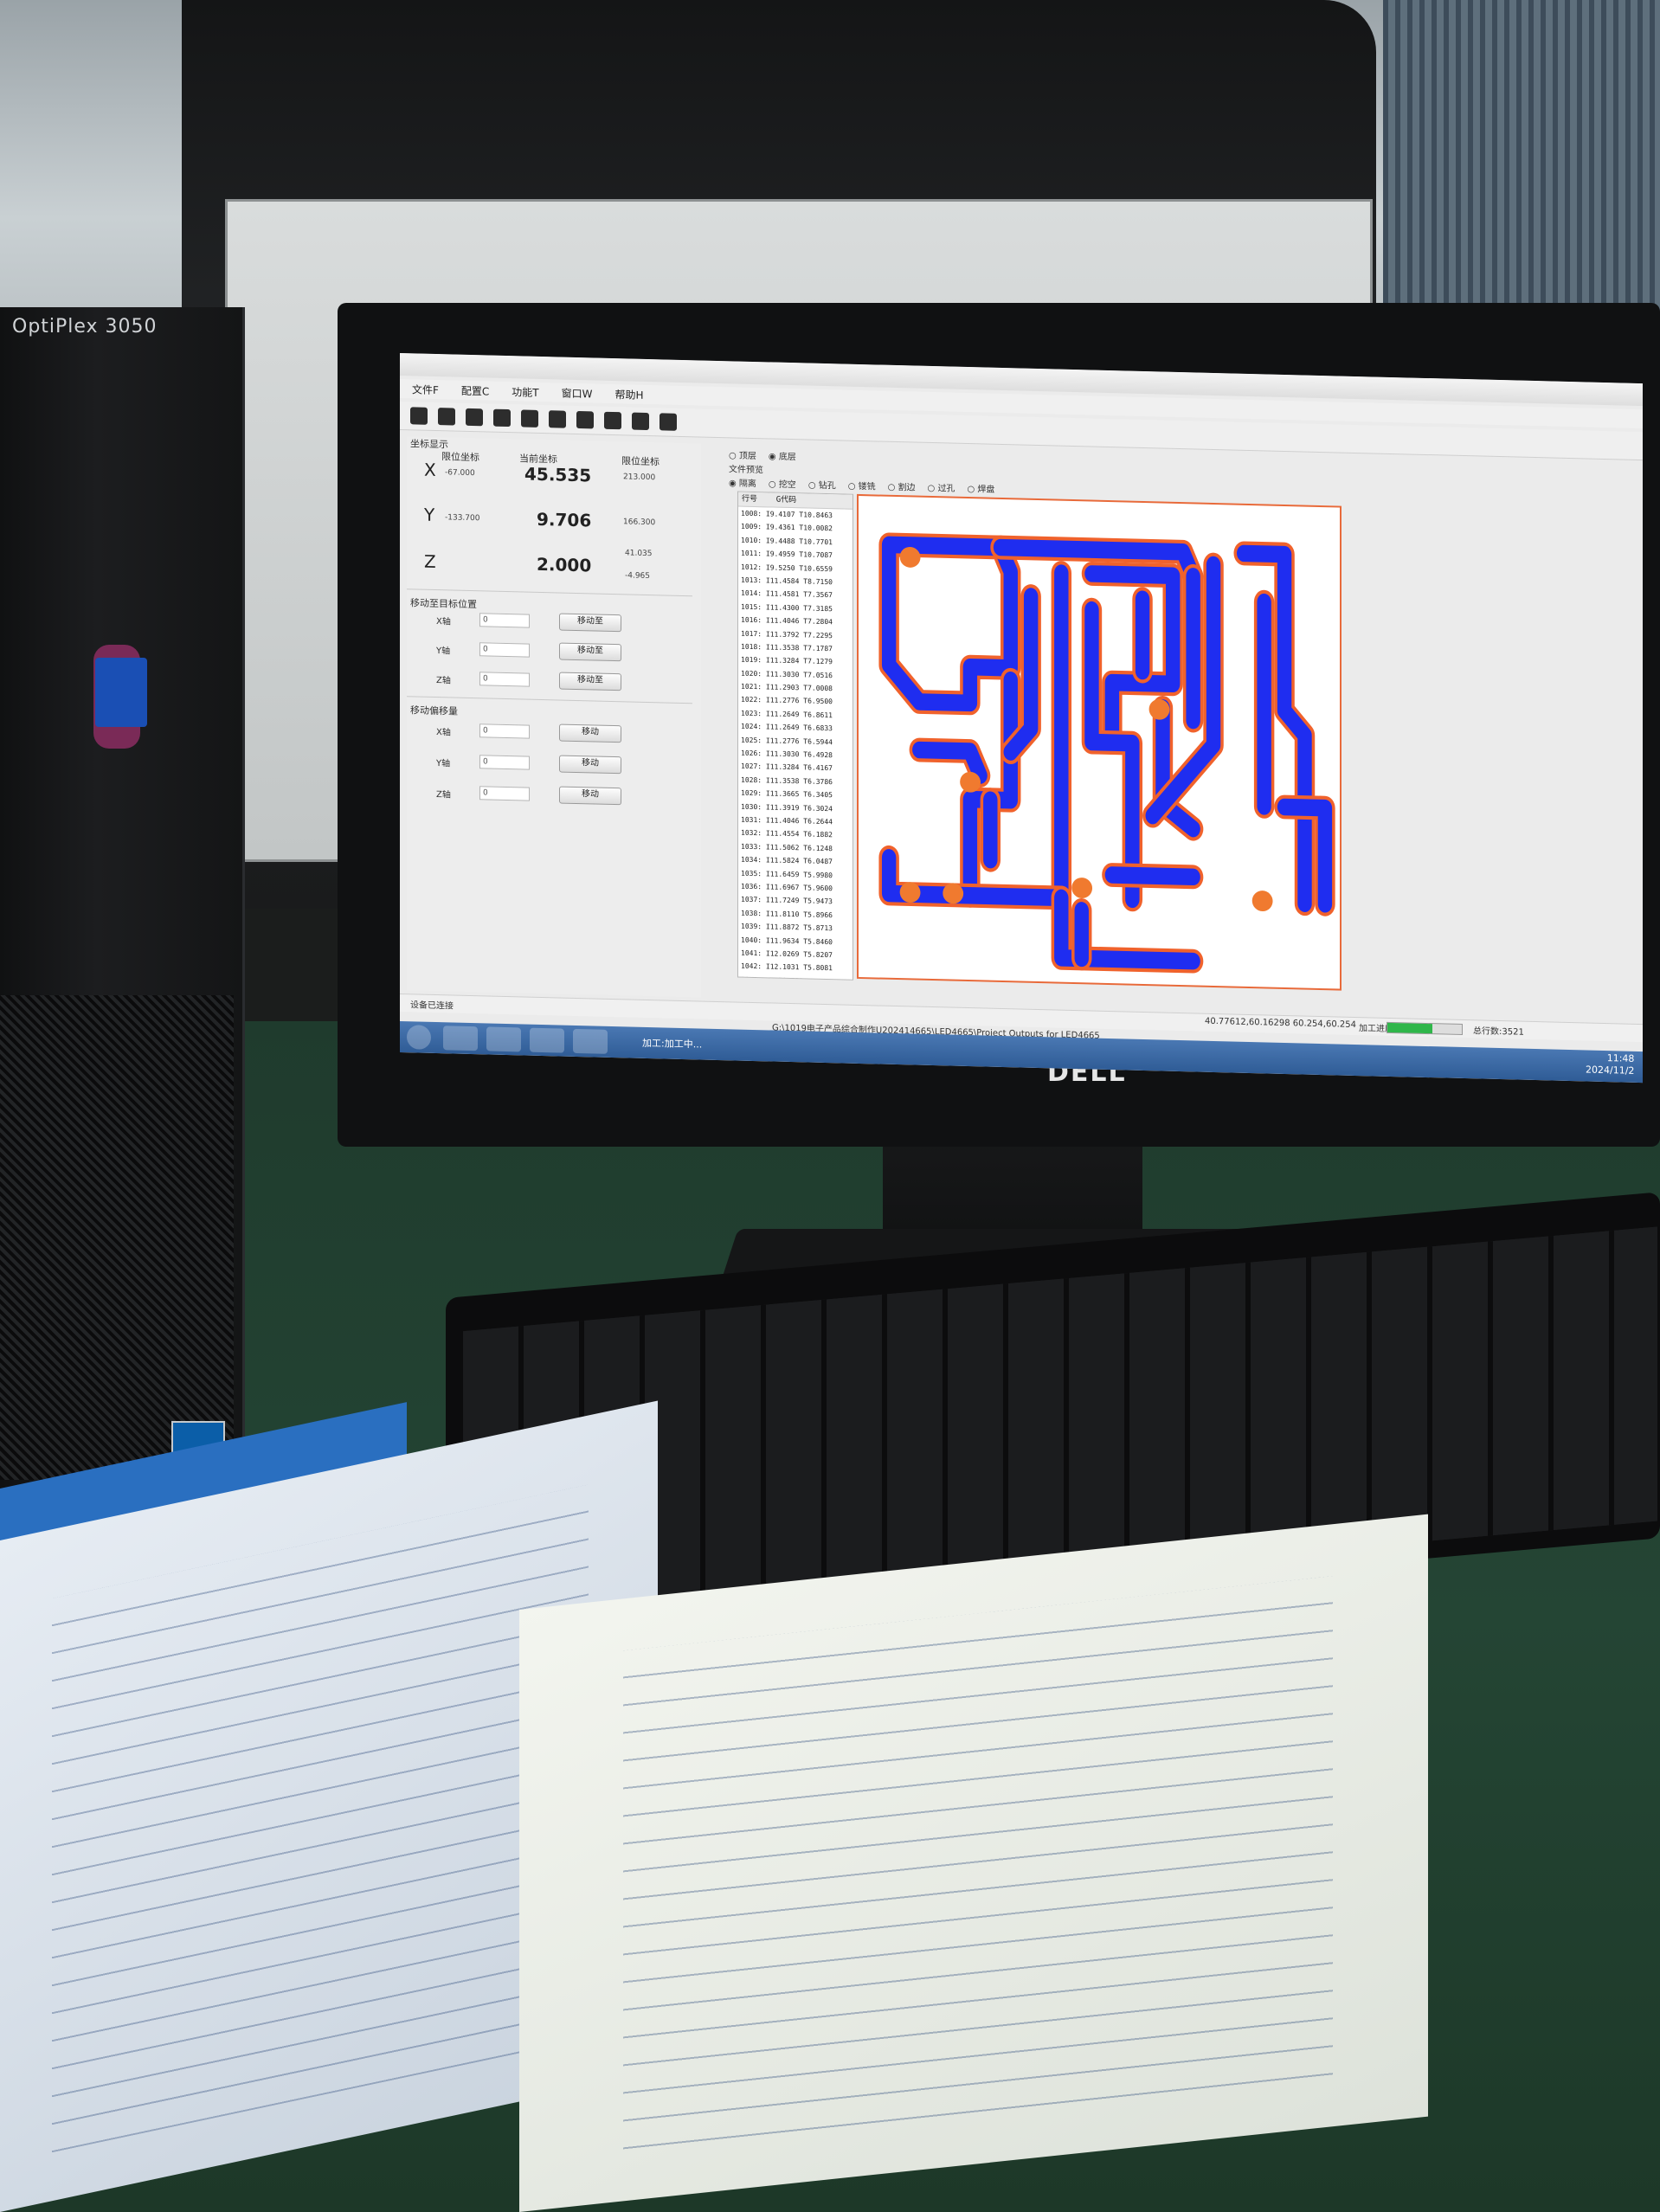 The width and height of the screenshot is (1660, 2212). Describe the element at coordinates (1610, 1070) in the screenshot. I see `clock-date: 2024/11/2` at that location.